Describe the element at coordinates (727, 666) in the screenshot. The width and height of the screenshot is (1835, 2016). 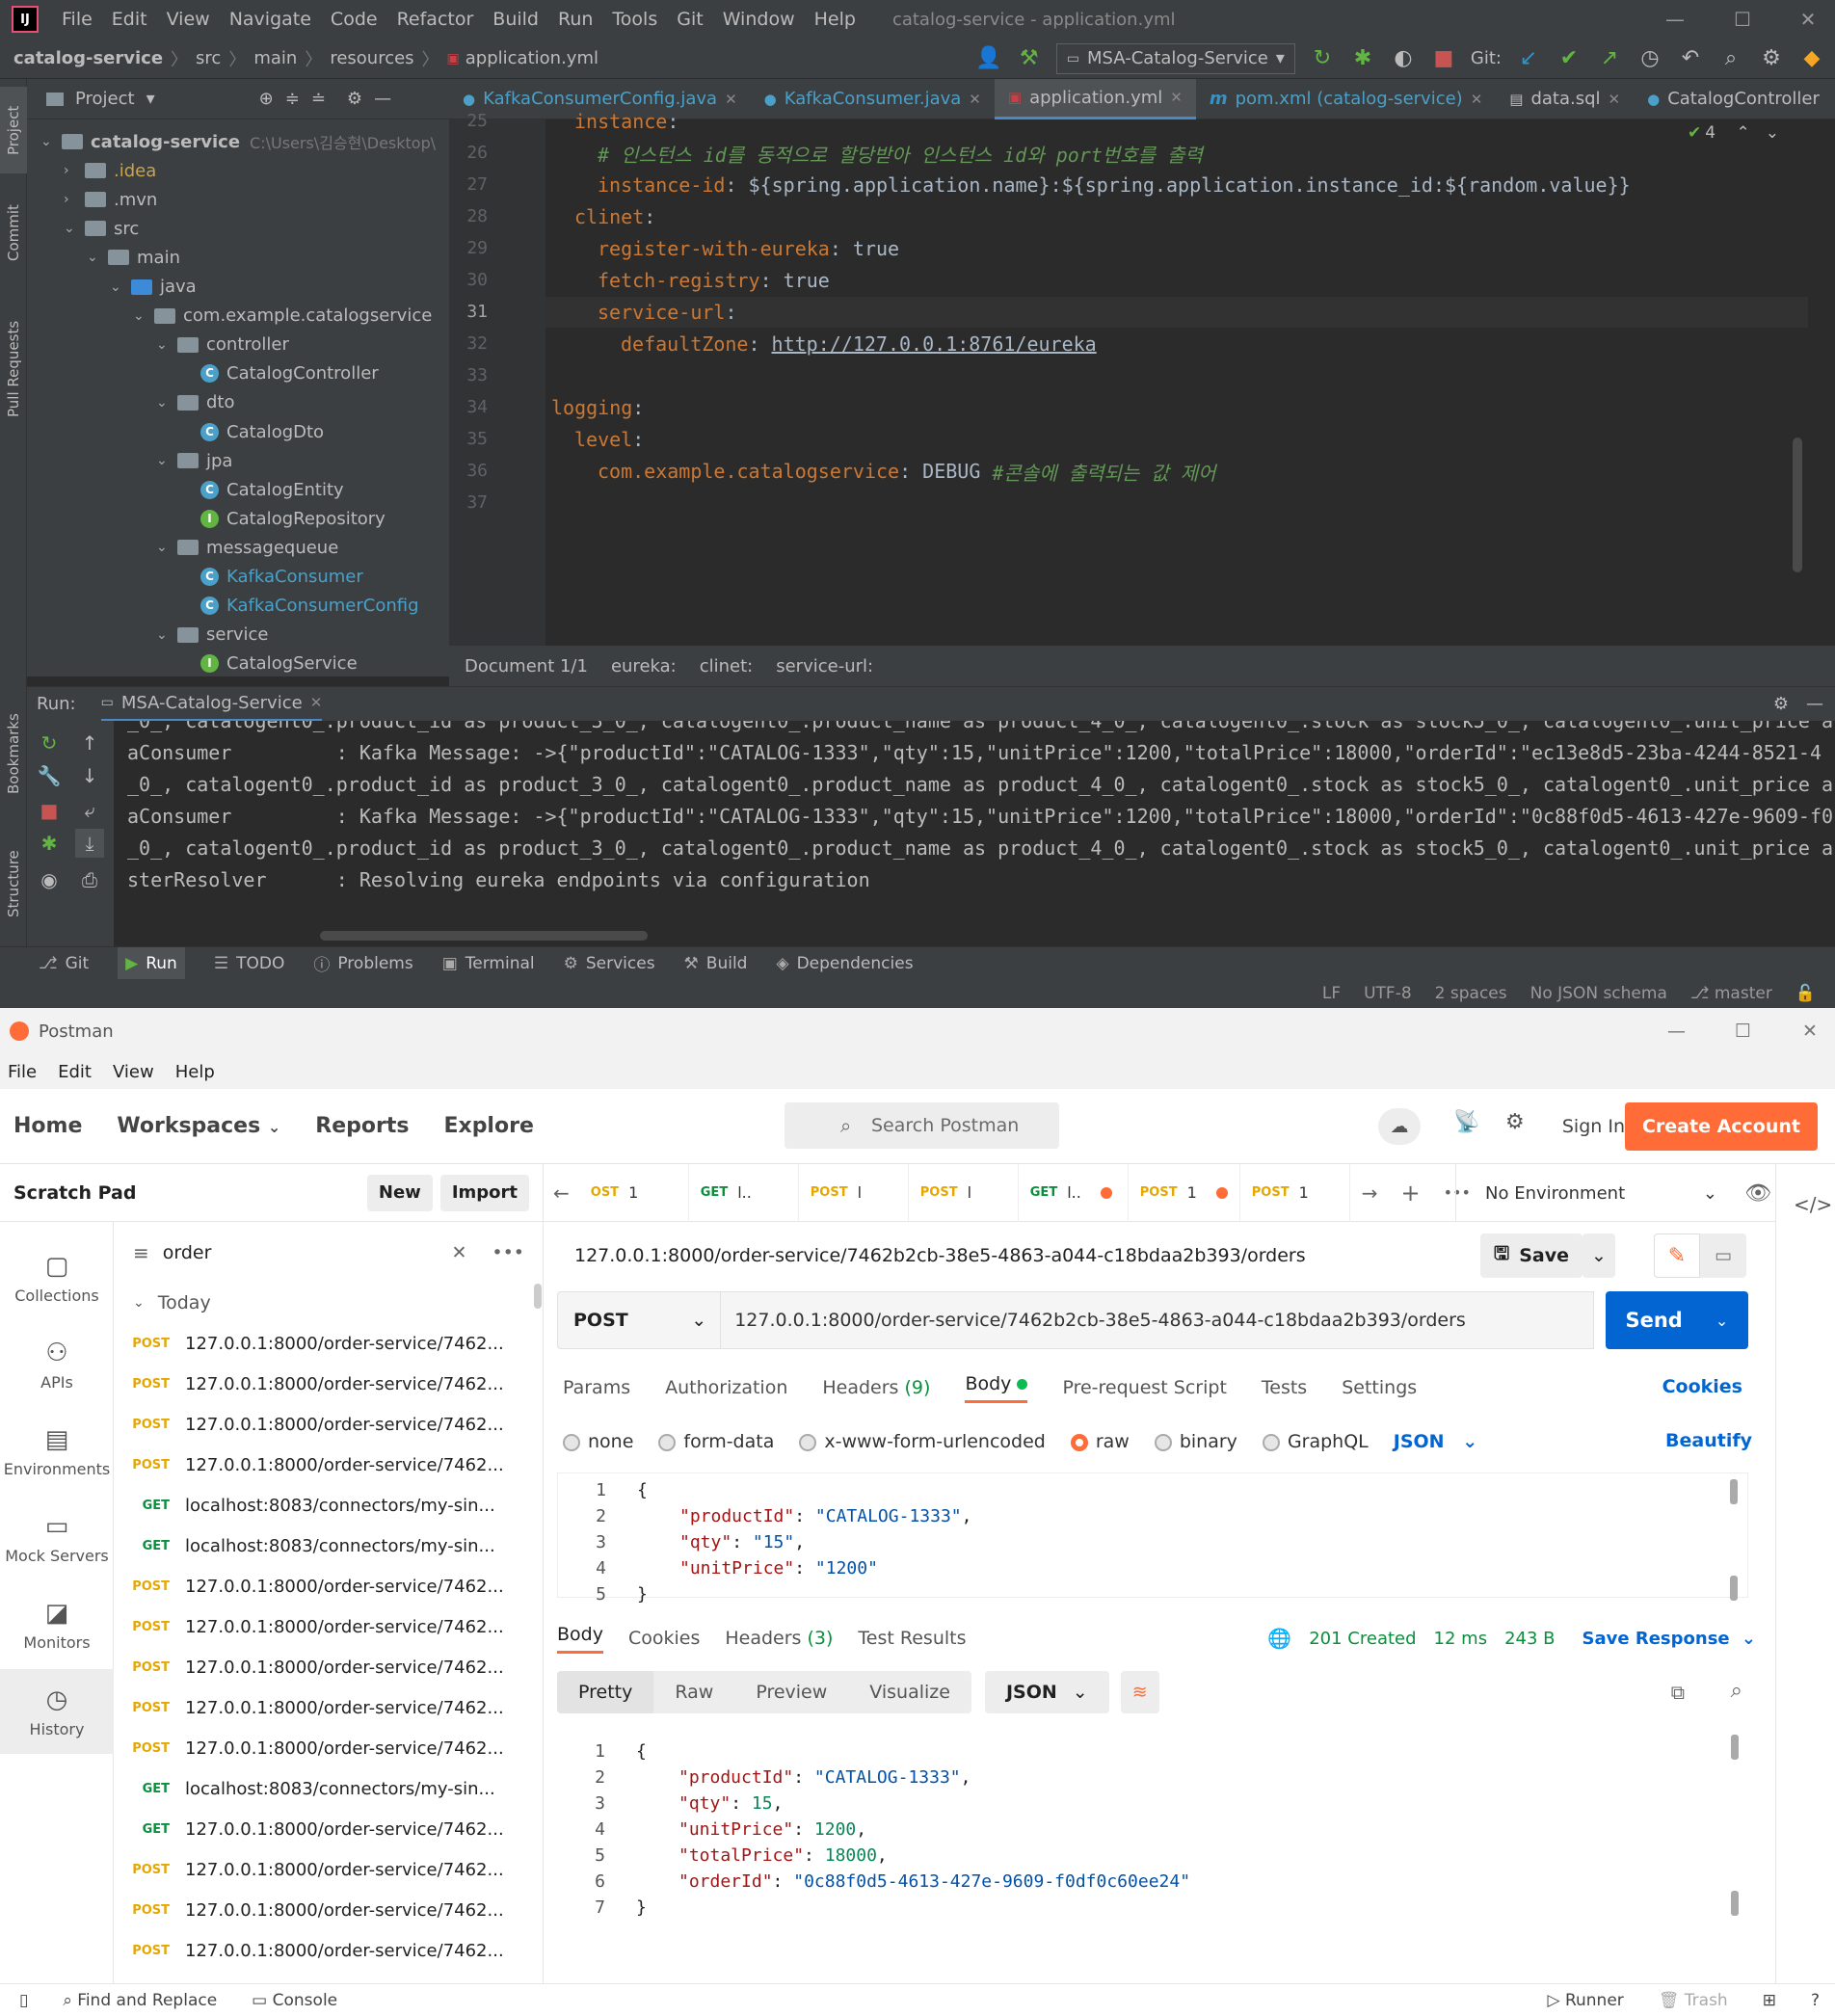
I see `clinet-crumb: clinet:` at that location.